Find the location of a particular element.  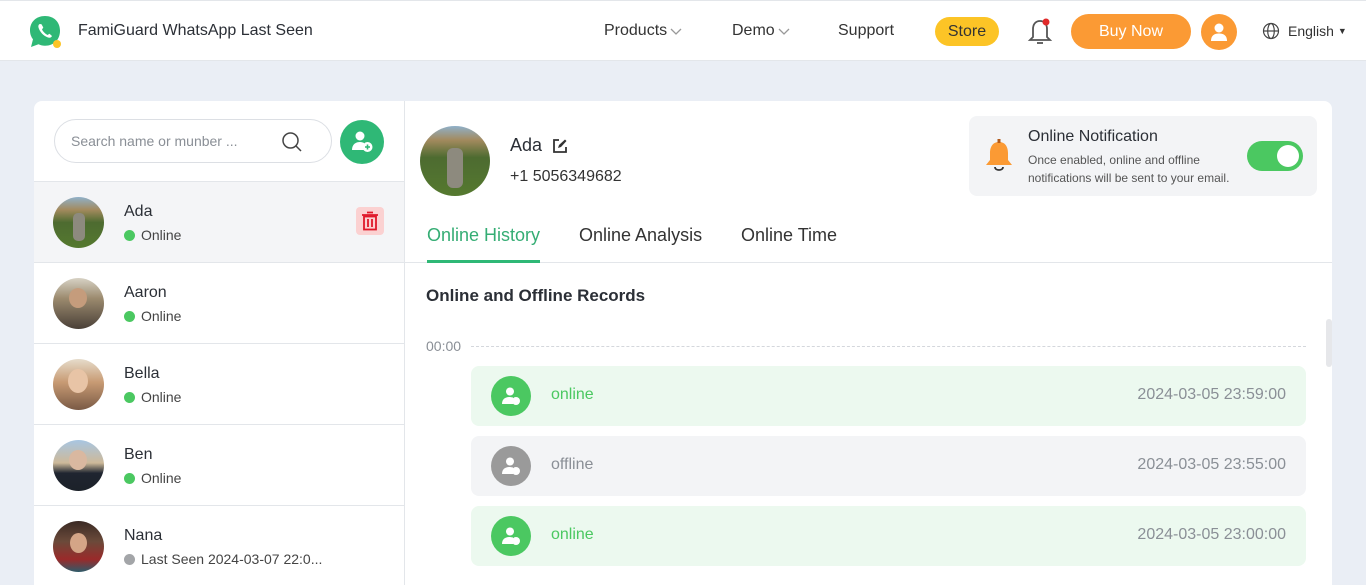

time-axis: 00:00 is located at coordinates (866, 346).